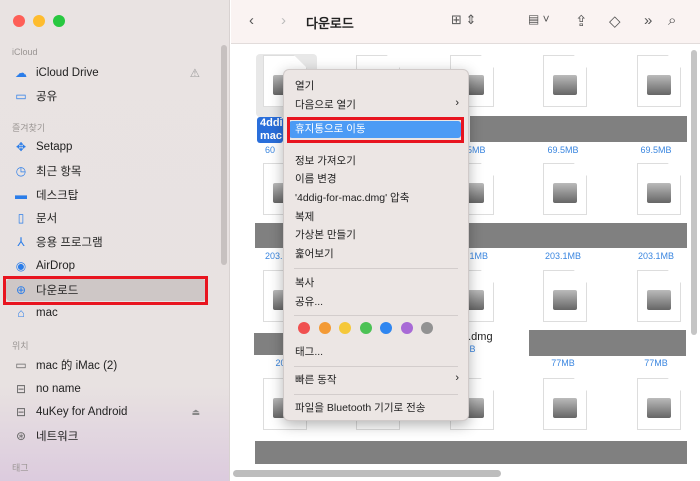  Describe the element at coordinates (106, 218) in the screenshot. I see `sidebar-item-documents: ▯ 문서` at that location.